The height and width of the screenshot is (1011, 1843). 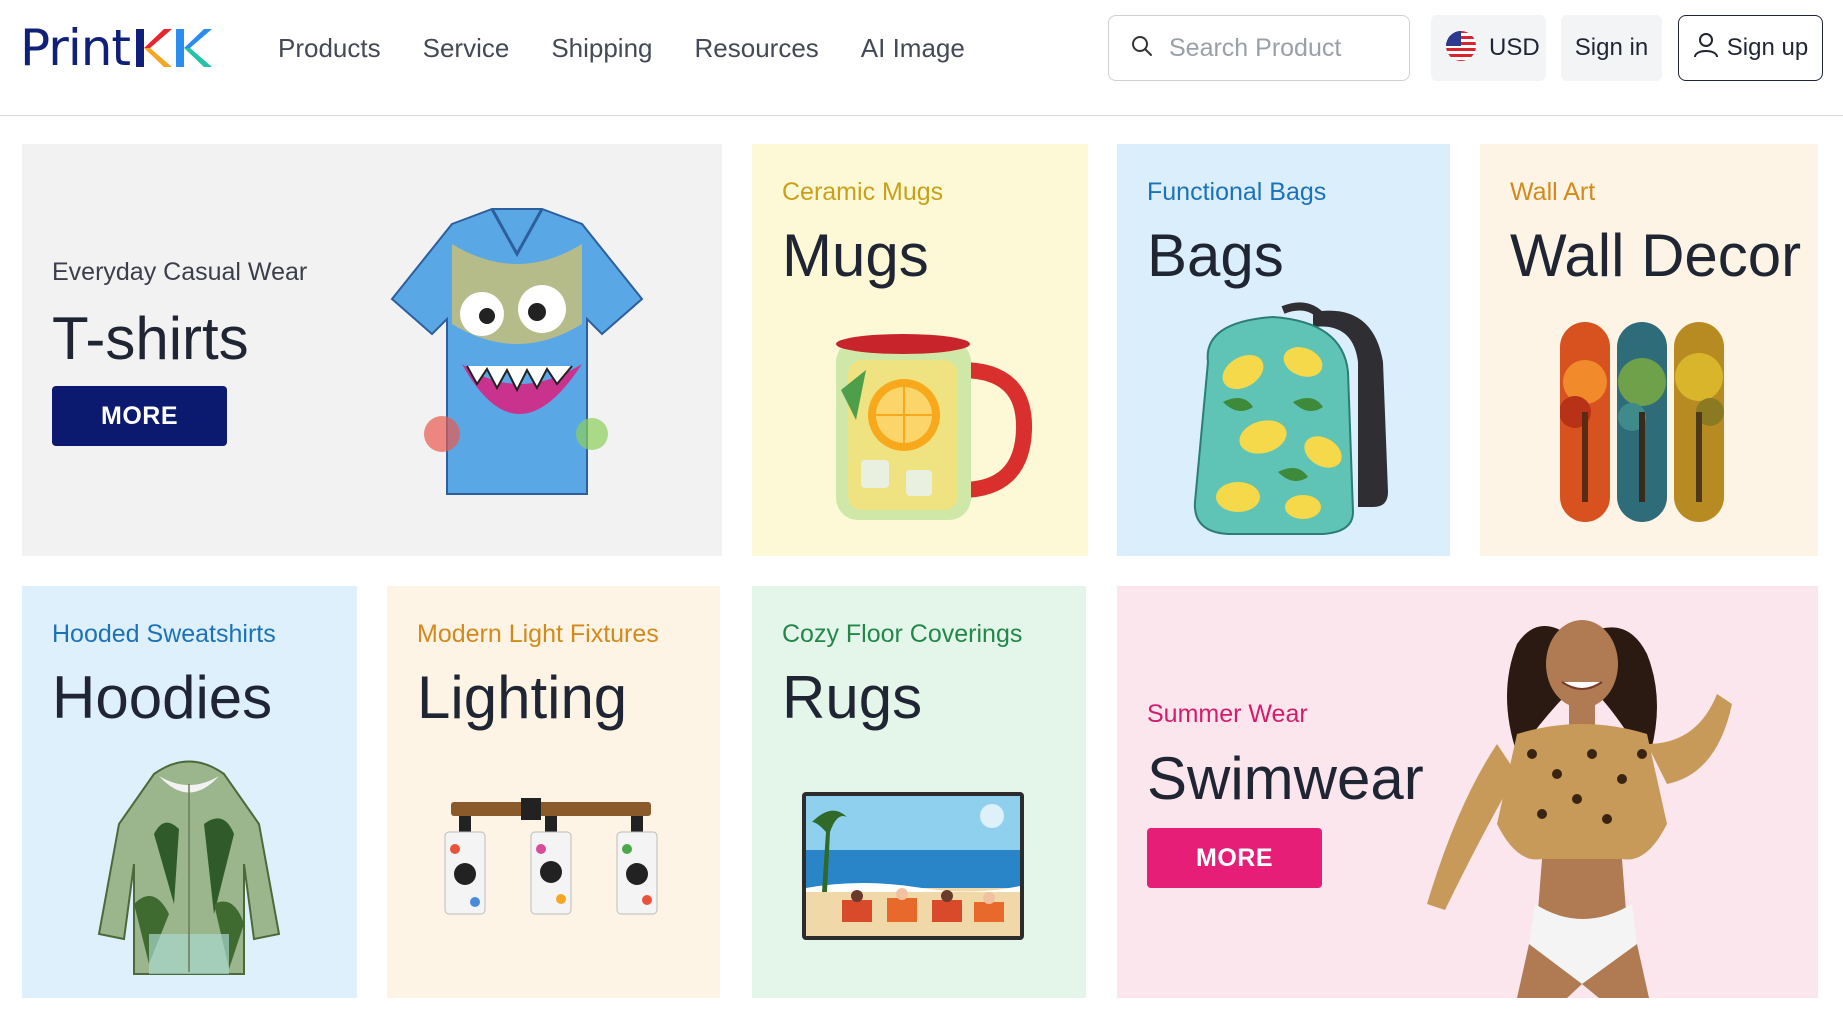 I want to click on category-card-bags: Functional Bags Bags, so click(x=1283, y=350).